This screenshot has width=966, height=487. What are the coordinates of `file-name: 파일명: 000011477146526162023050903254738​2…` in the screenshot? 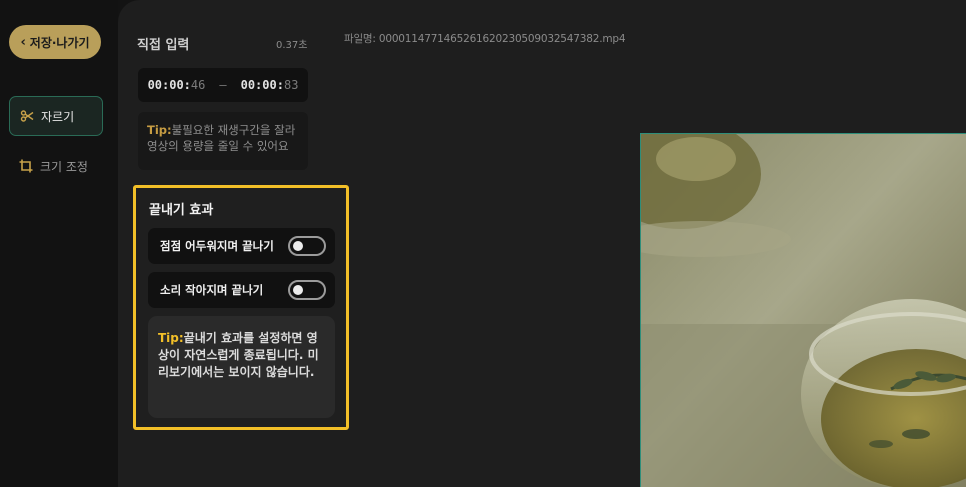 It's located at (485, 39).